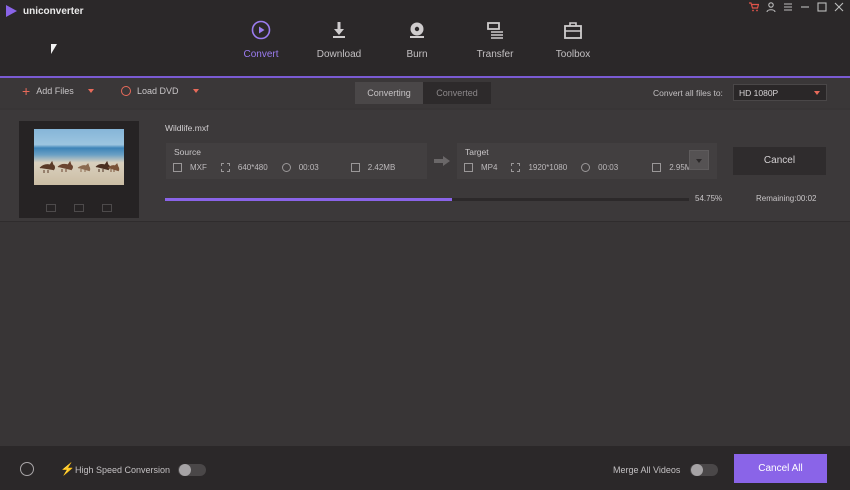  What do you see at coordinates (54, 49) in the screenshot?
I see `mouse-cursor-icon` at bounding box center [54, 49].